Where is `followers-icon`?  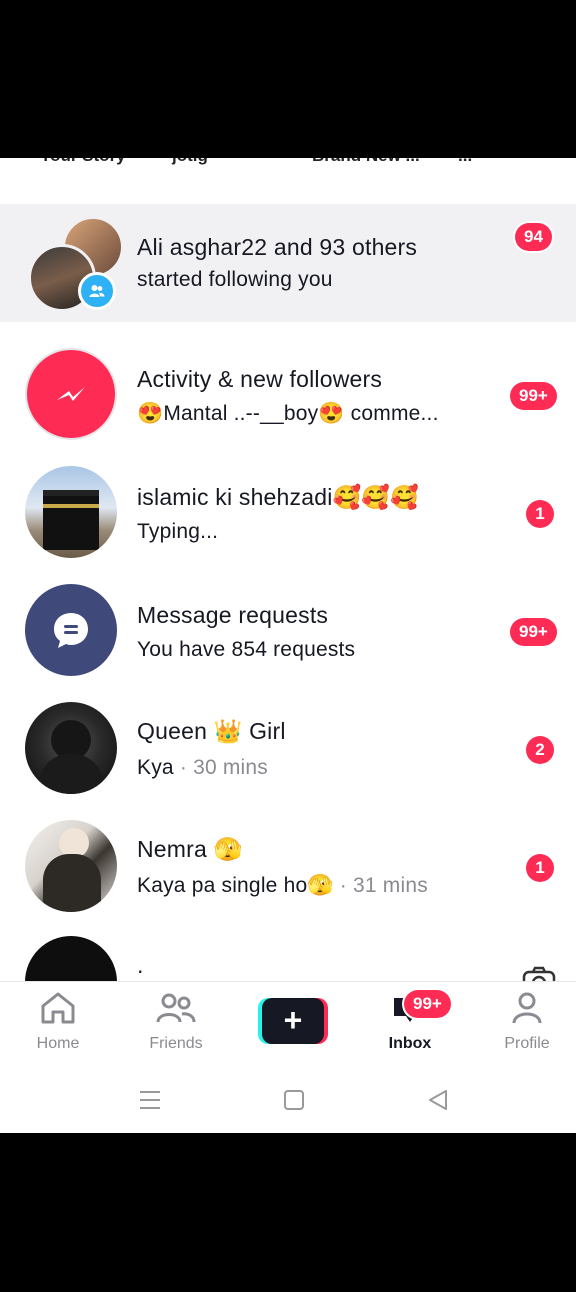 followers-icon is located at coordinates (97, 291).